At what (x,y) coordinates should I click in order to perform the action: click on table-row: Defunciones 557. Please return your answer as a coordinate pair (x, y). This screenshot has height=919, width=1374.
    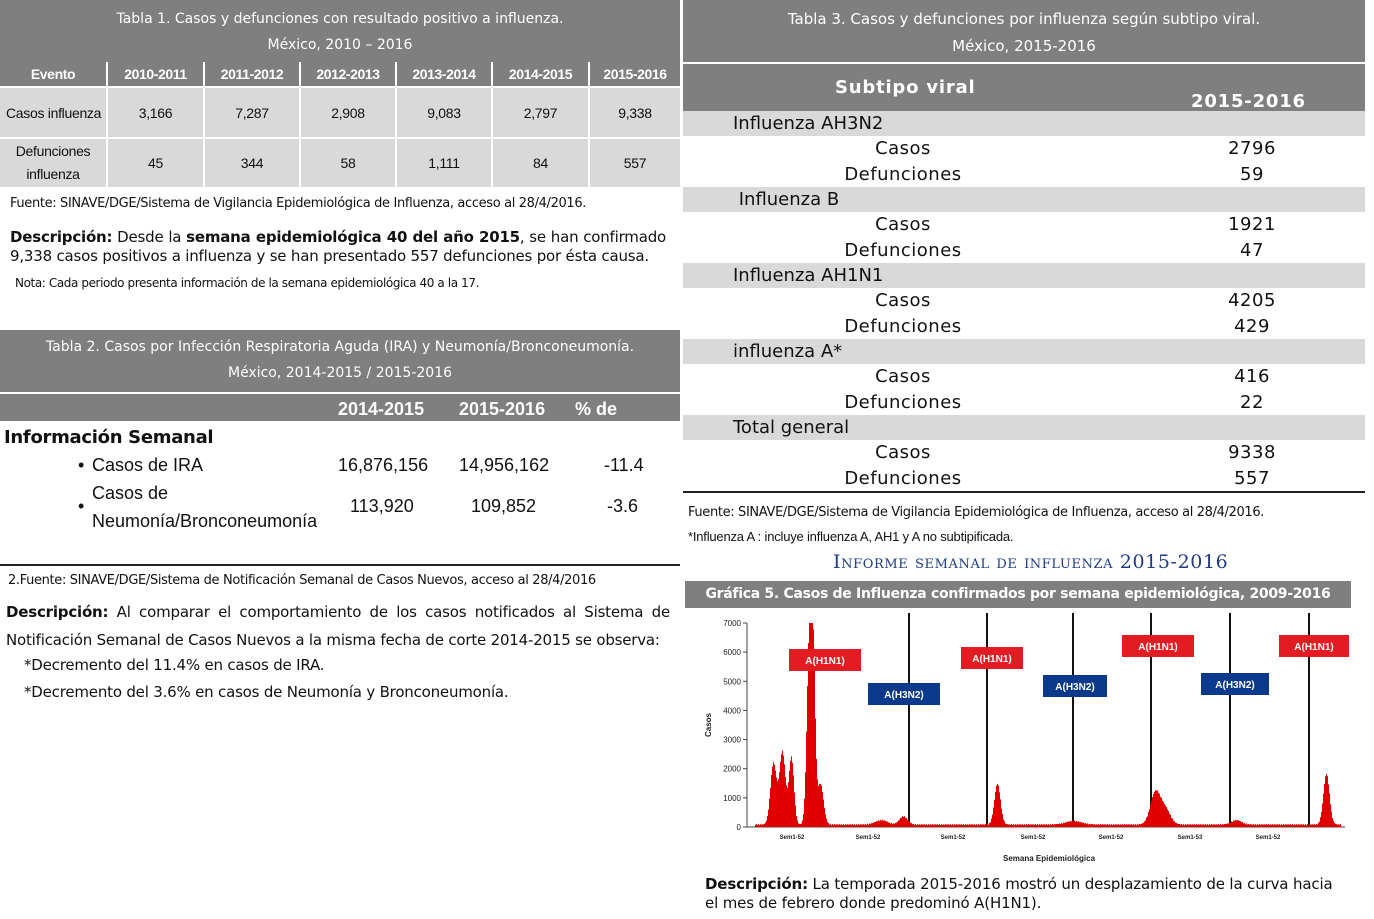
    Looking at the image, I should click on (1024, 479).